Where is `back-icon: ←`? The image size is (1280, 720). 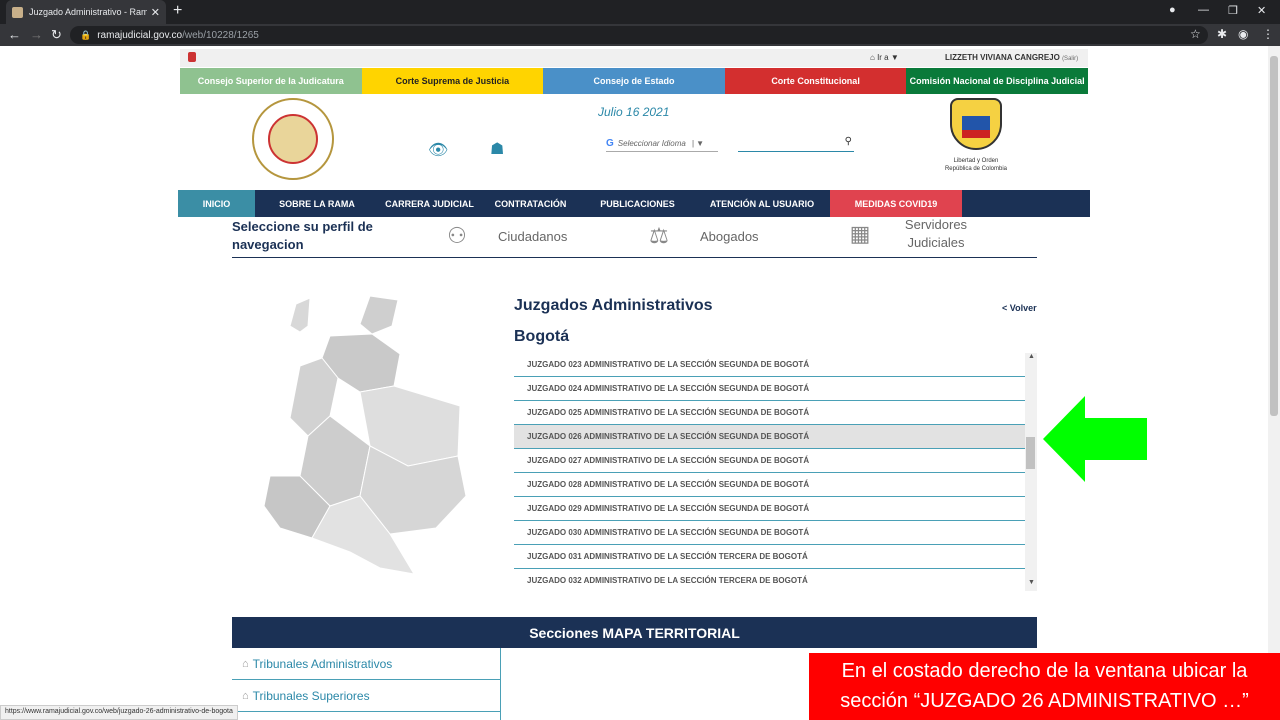 back-icon: ← is located at coordinates (14, 34).